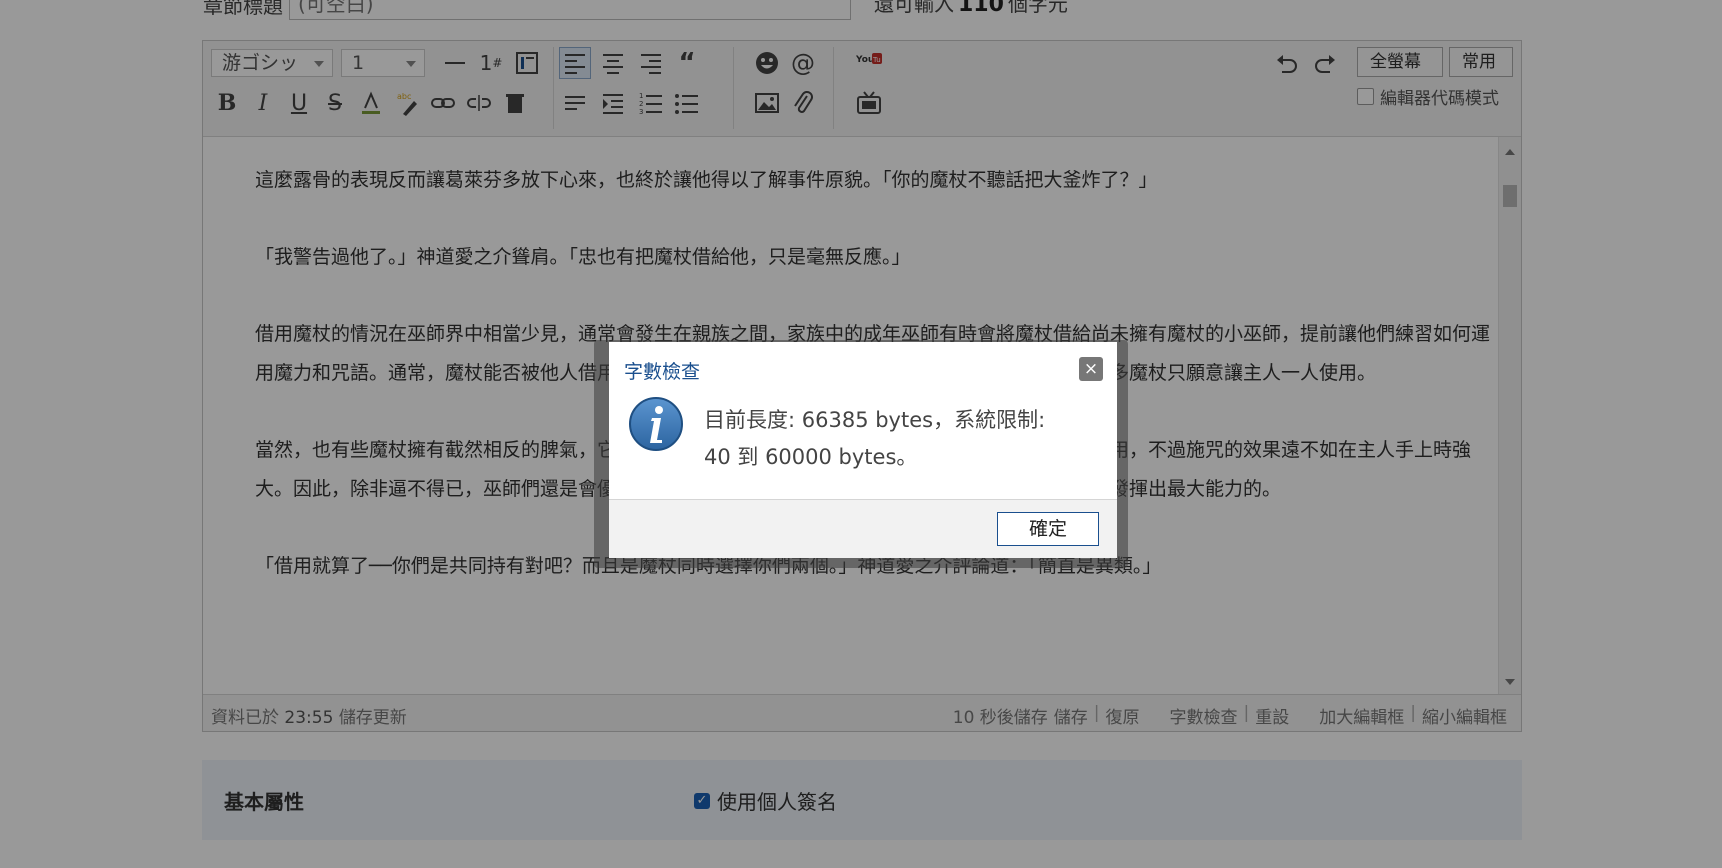 This screenshot has height=868, width=1722. What do you see at coordinates (1048, 529) in the screenshot?
I see `ok-button: 確定` at bounding box center [1048, 529].